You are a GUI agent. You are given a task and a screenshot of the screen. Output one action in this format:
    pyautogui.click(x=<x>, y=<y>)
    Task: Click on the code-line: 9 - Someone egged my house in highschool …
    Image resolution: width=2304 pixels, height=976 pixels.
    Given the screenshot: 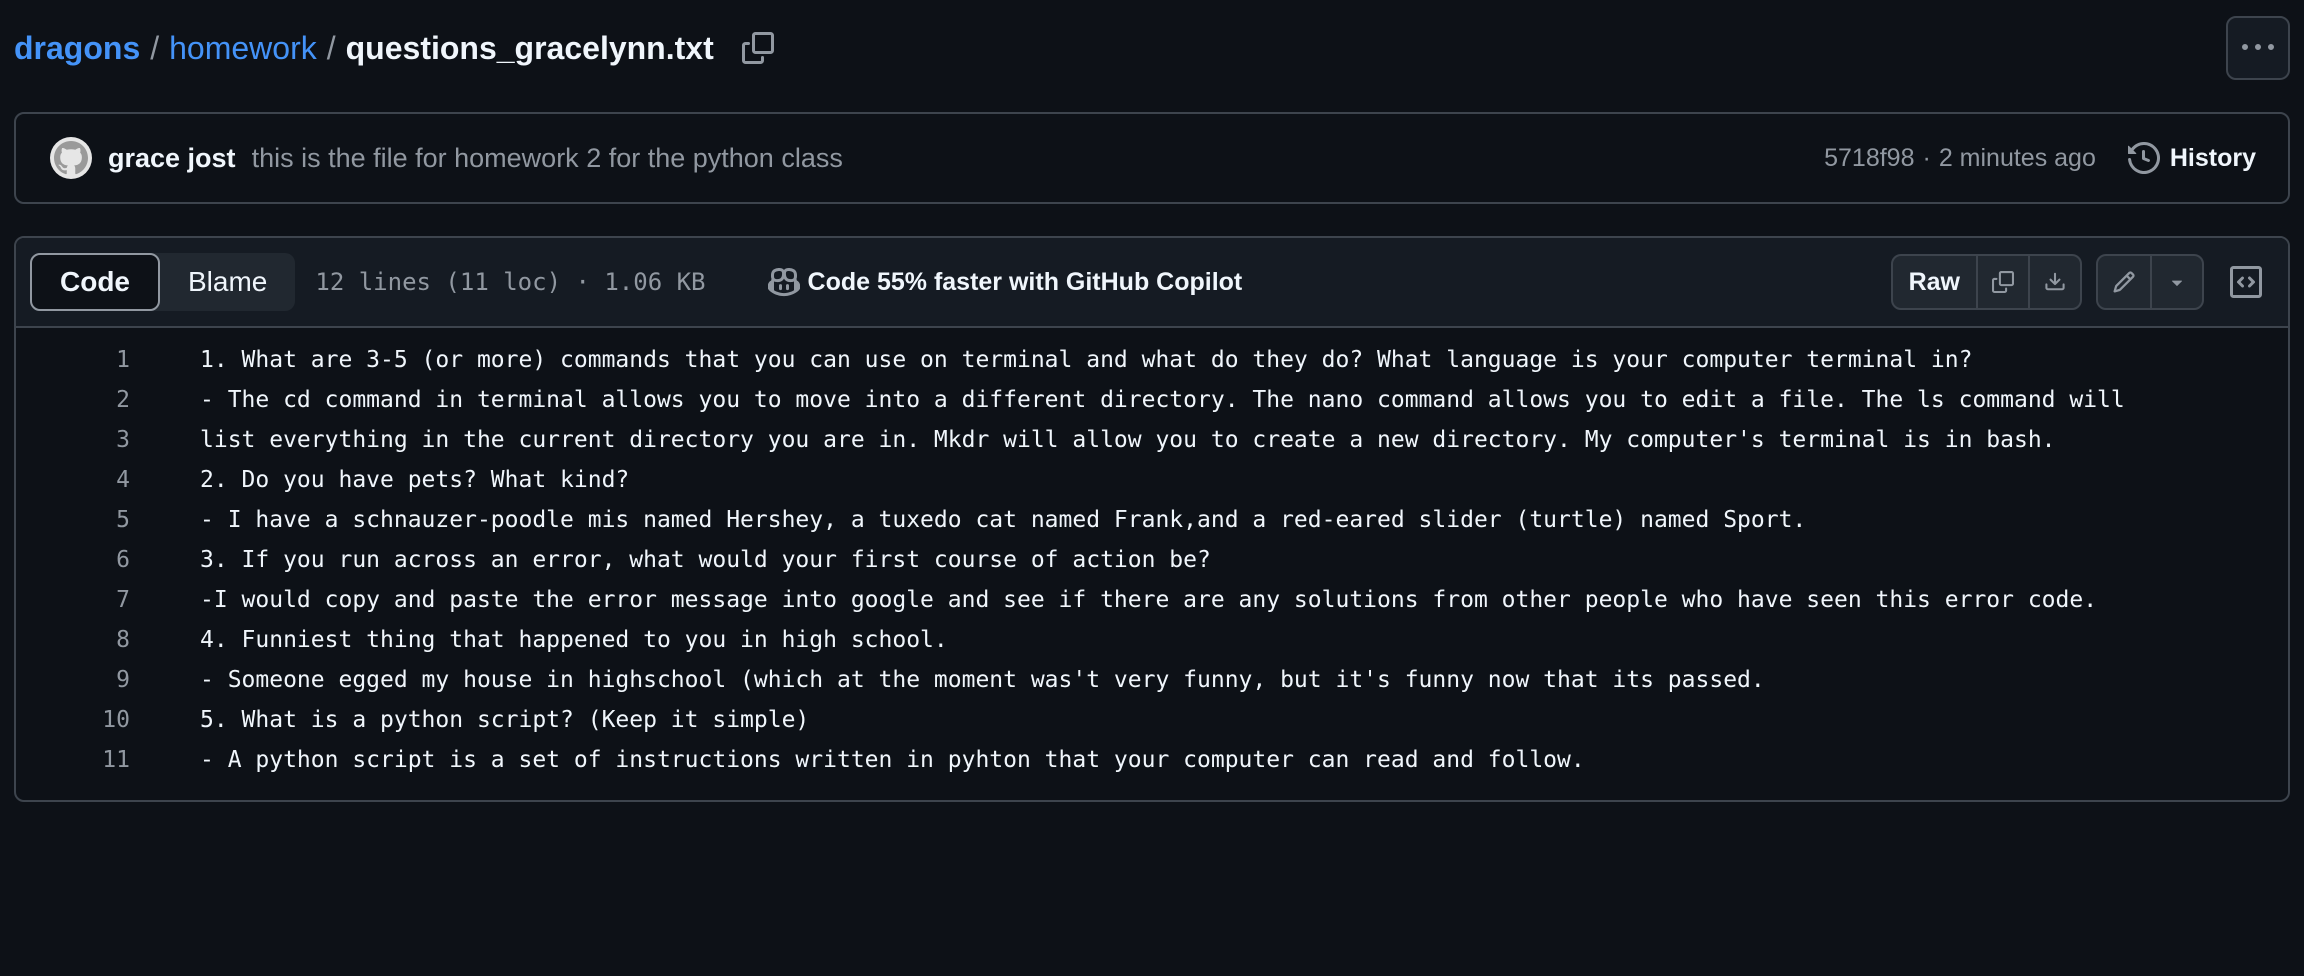 What is the action you would take?
    pyautogui.click(x=1152, y=680)
    